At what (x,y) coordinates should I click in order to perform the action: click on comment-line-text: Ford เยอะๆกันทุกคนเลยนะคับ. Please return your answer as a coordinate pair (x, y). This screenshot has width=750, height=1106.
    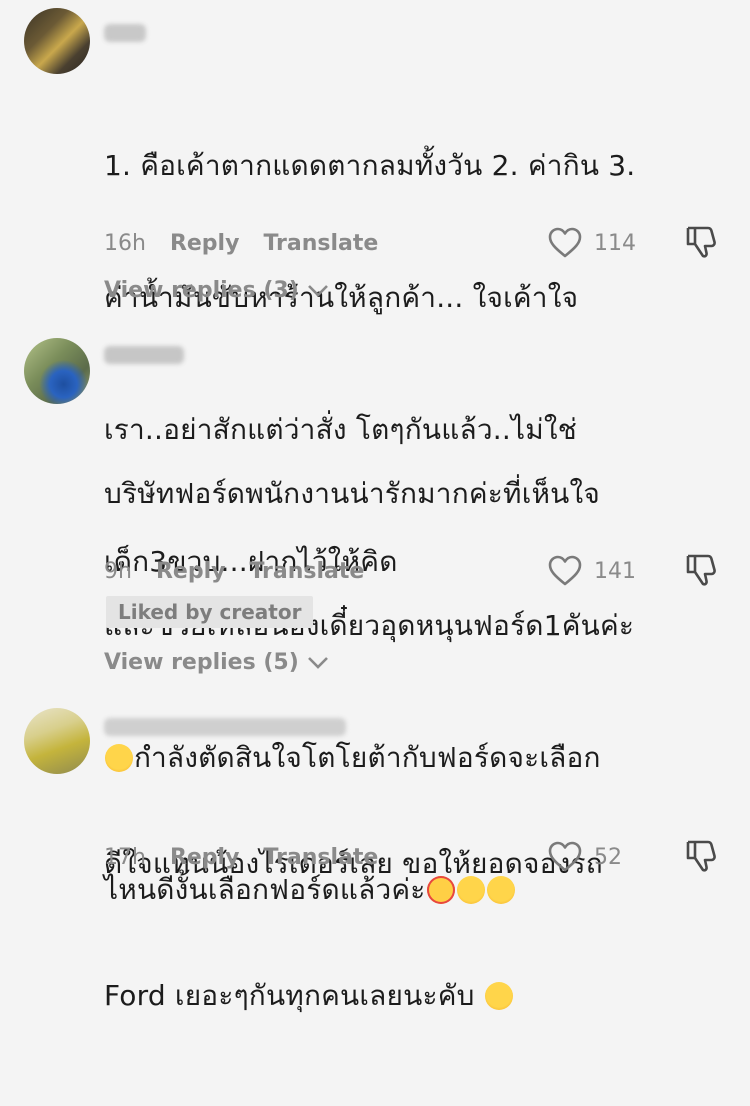
    Looking at the image, I should click on (289, 995).